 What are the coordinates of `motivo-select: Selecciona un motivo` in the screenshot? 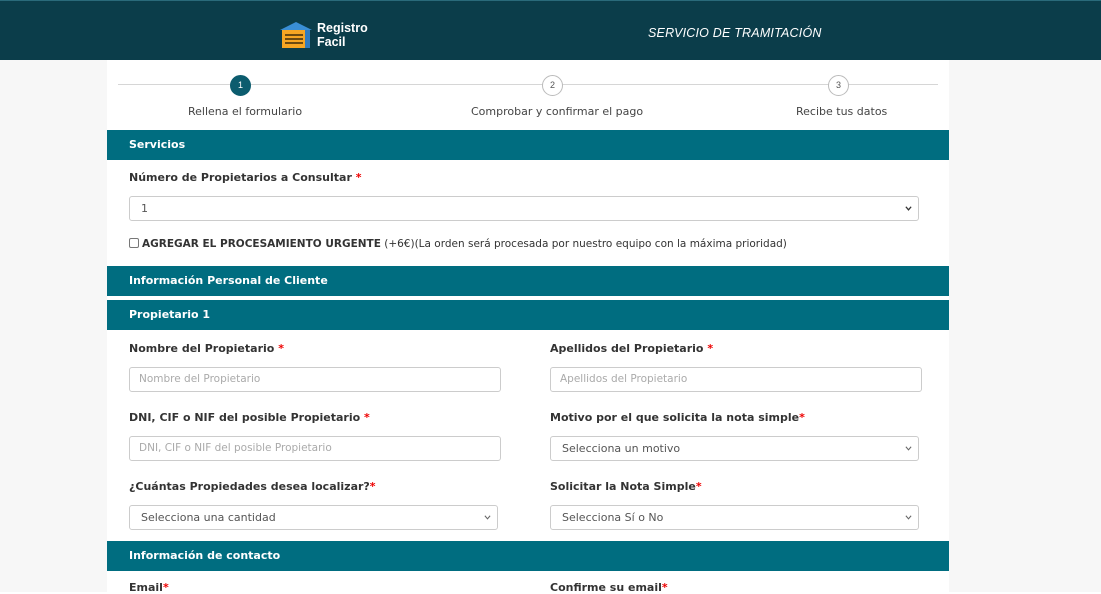 It's located at (734, 448).